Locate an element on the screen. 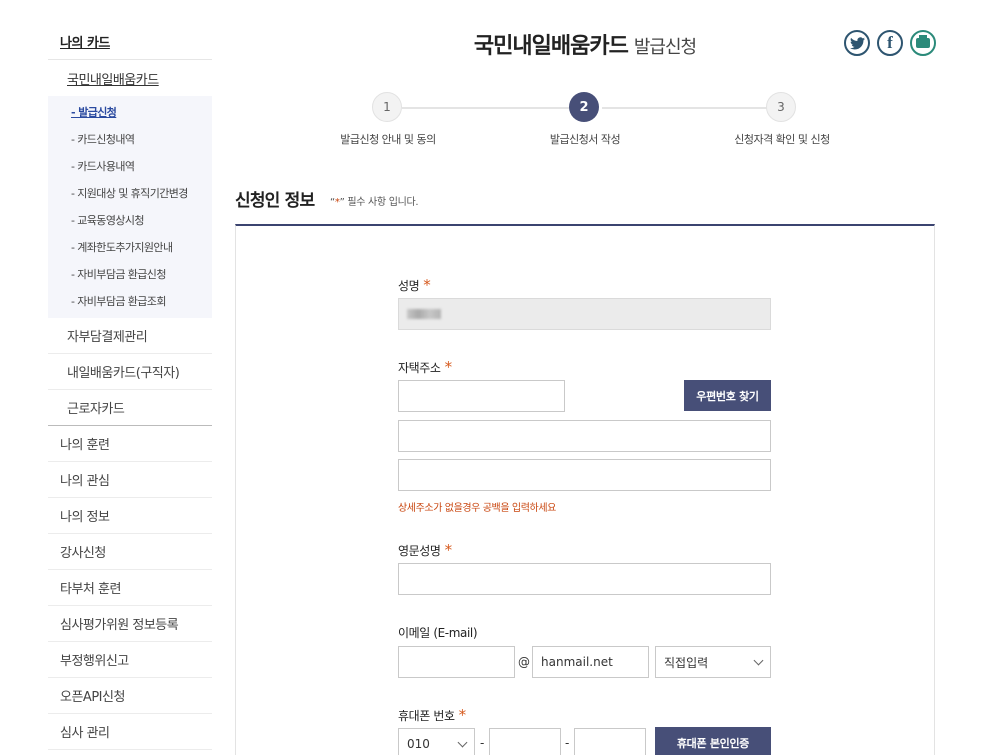 The image size is (1002, 755). sidebar-item-my-card: 나의 카드 is located at coordinates (130, 42).